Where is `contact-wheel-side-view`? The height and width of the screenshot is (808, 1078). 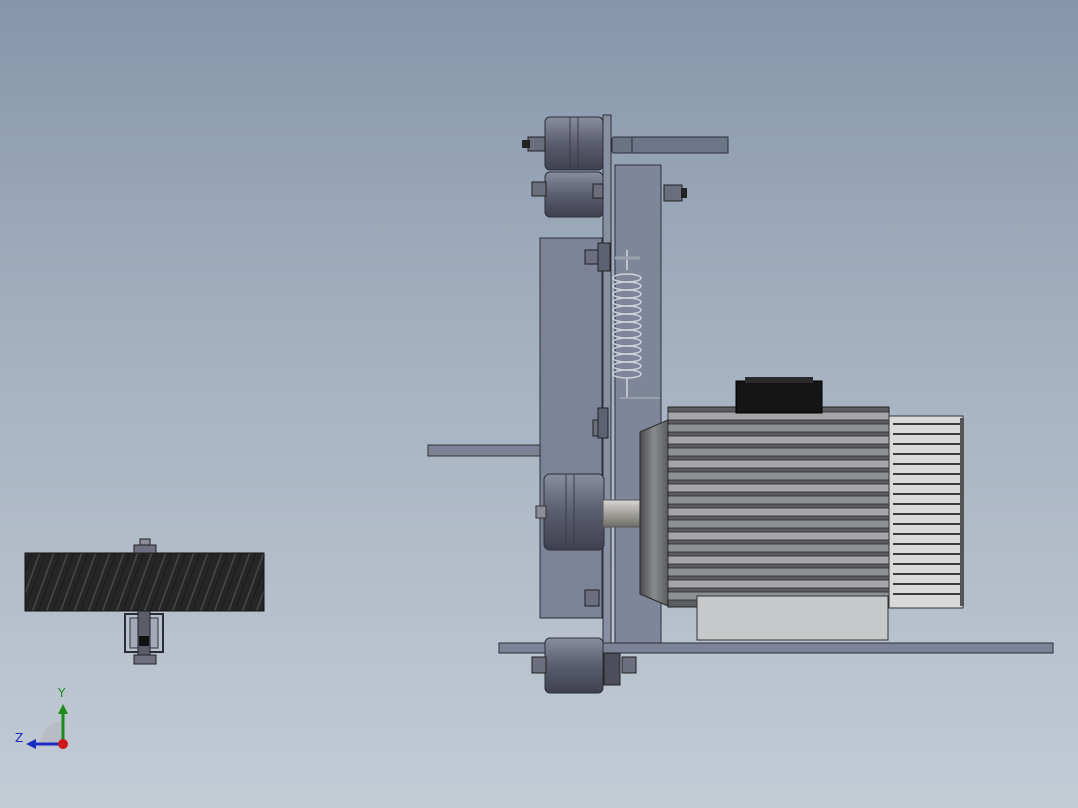 contact-wheel-side-view is located at coordinates (144, 601).